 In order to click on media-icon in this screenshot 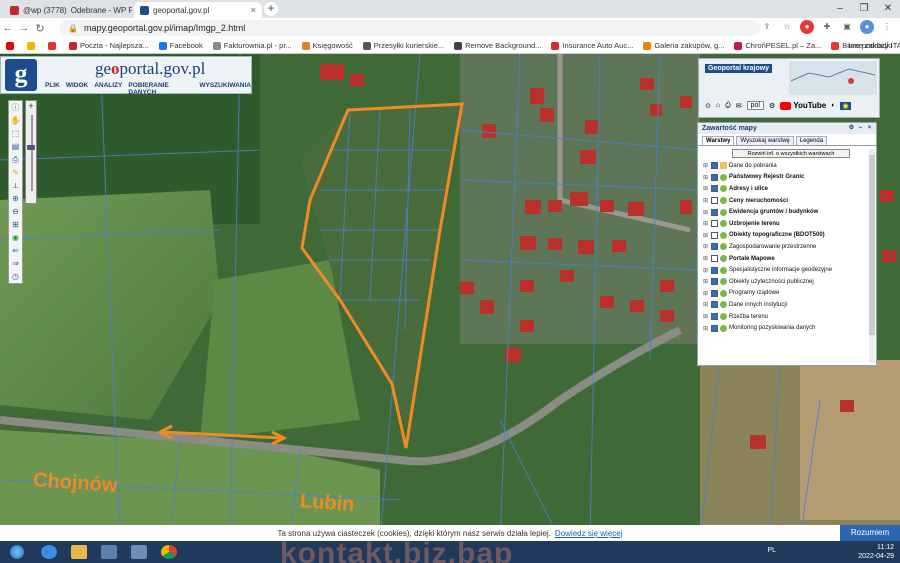, I will do `click(109, 552)`.